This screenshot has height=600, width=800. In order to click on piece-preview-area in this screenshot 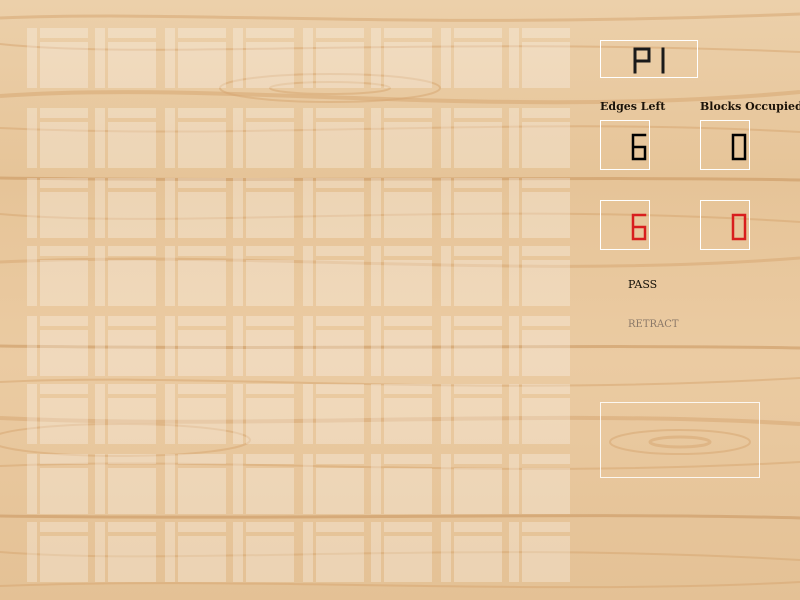, I will do `click(680, 440)`.